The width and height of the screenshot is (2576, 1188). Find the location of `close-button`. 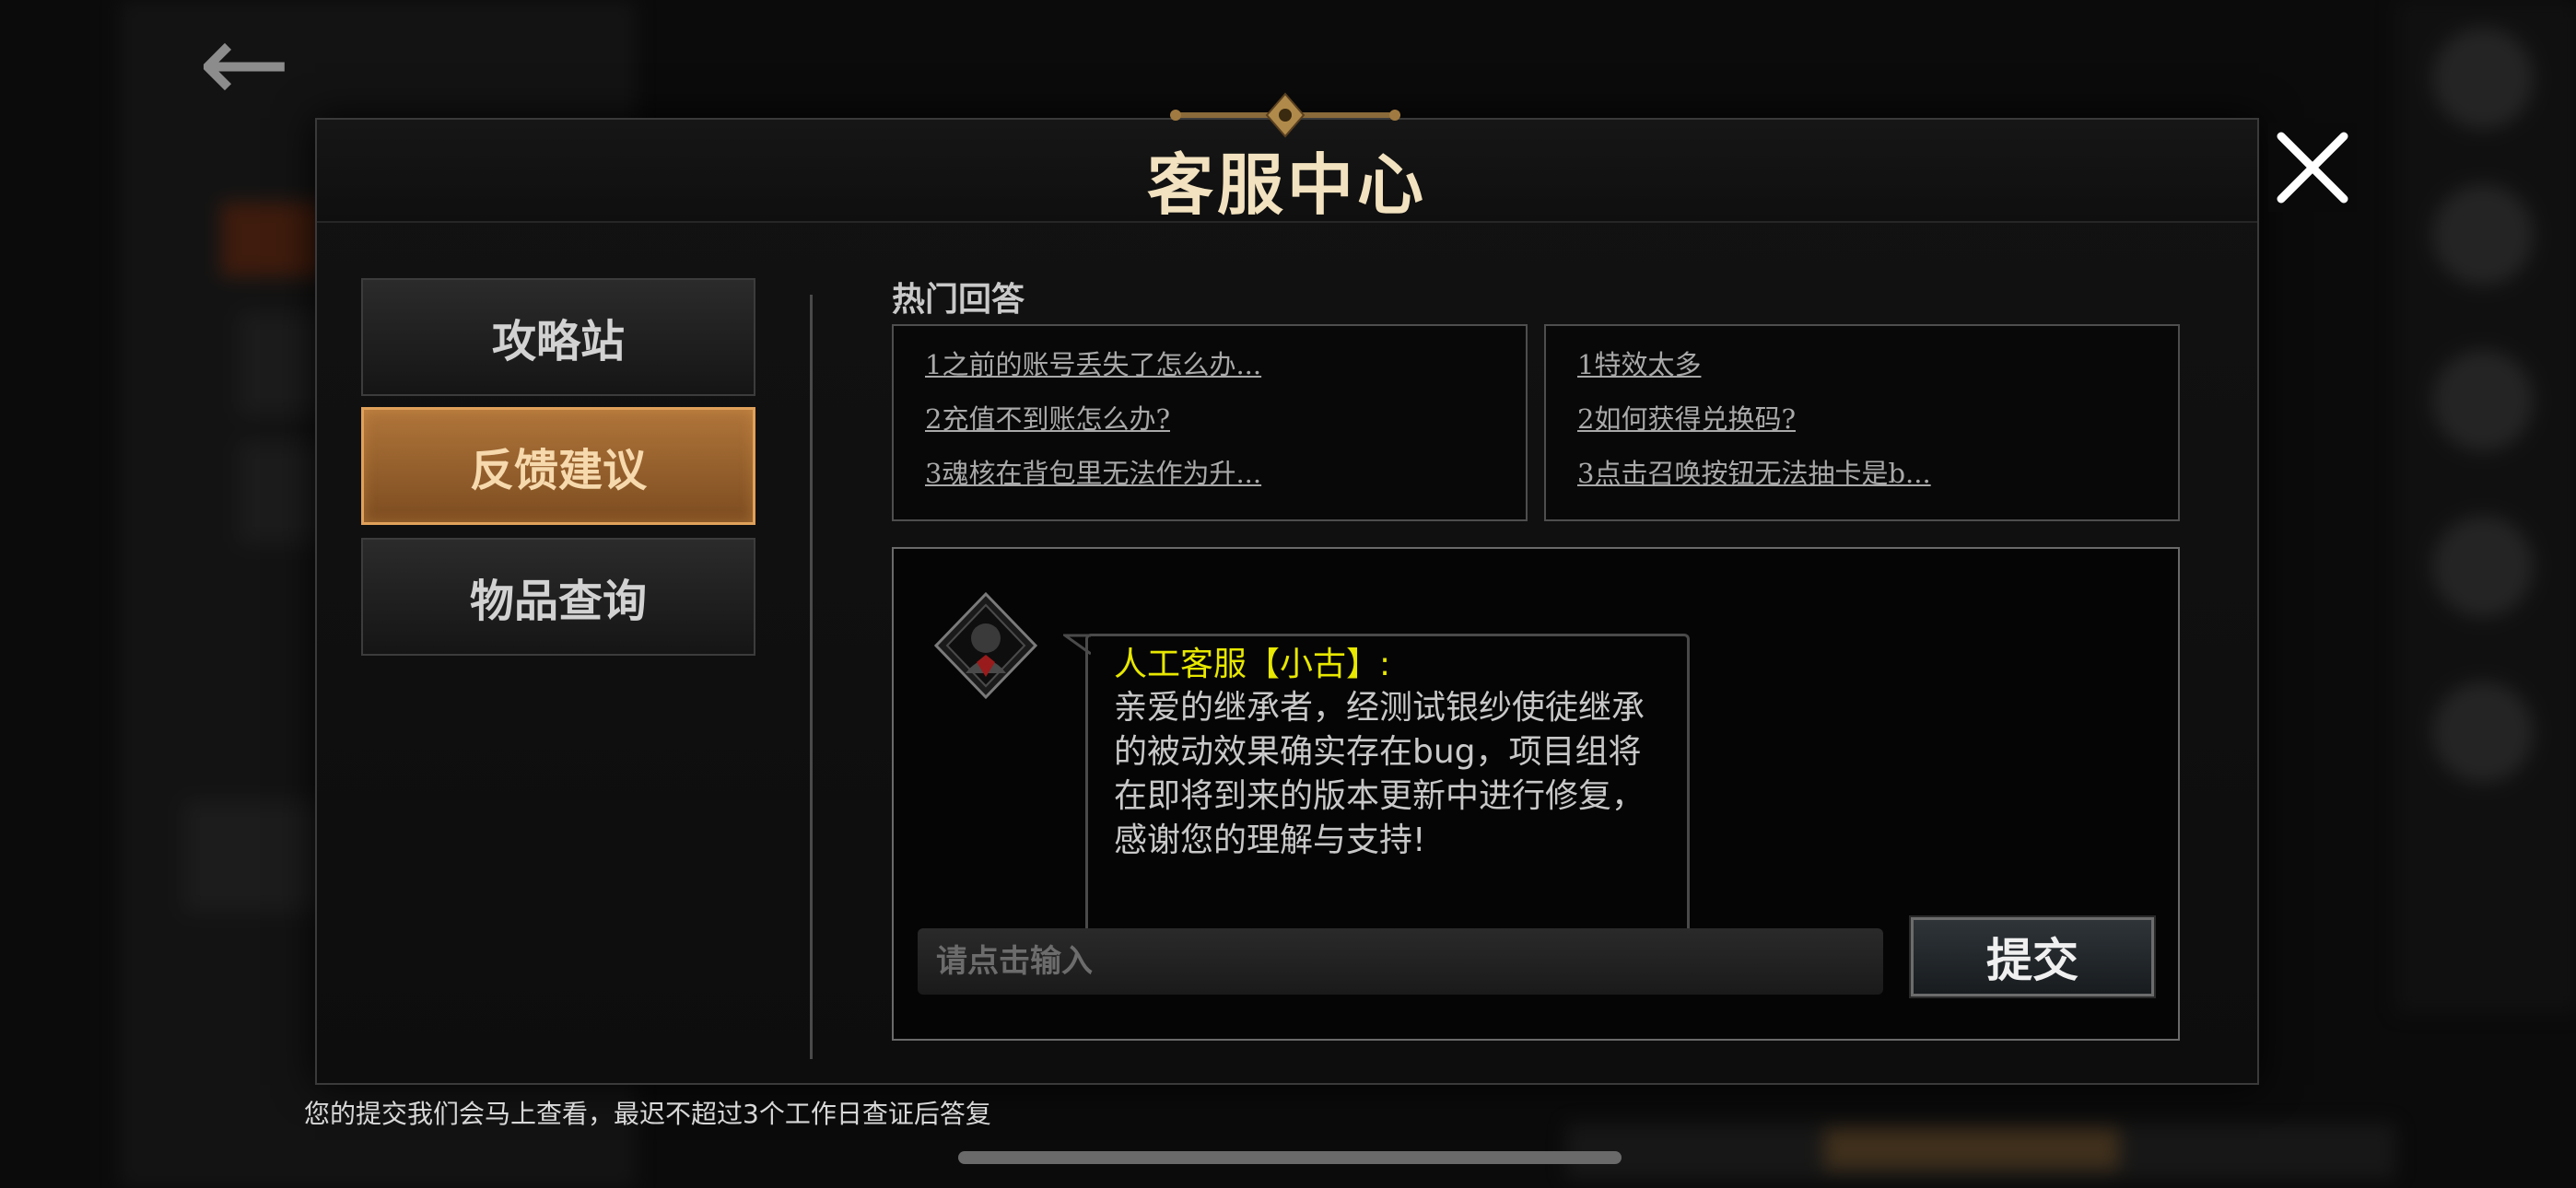

close-button is located at coordinates (2312, 167).